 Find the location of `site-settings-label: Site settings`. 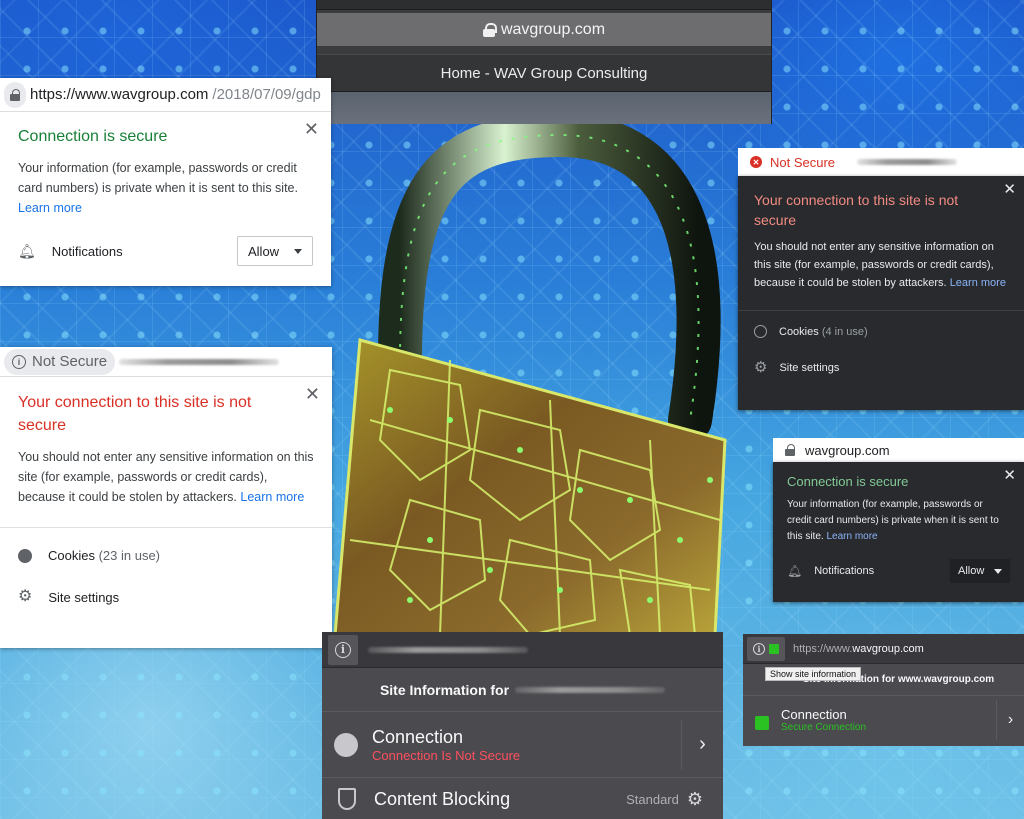

site-settings-label: Site settings is located at coordinates (84, 597).